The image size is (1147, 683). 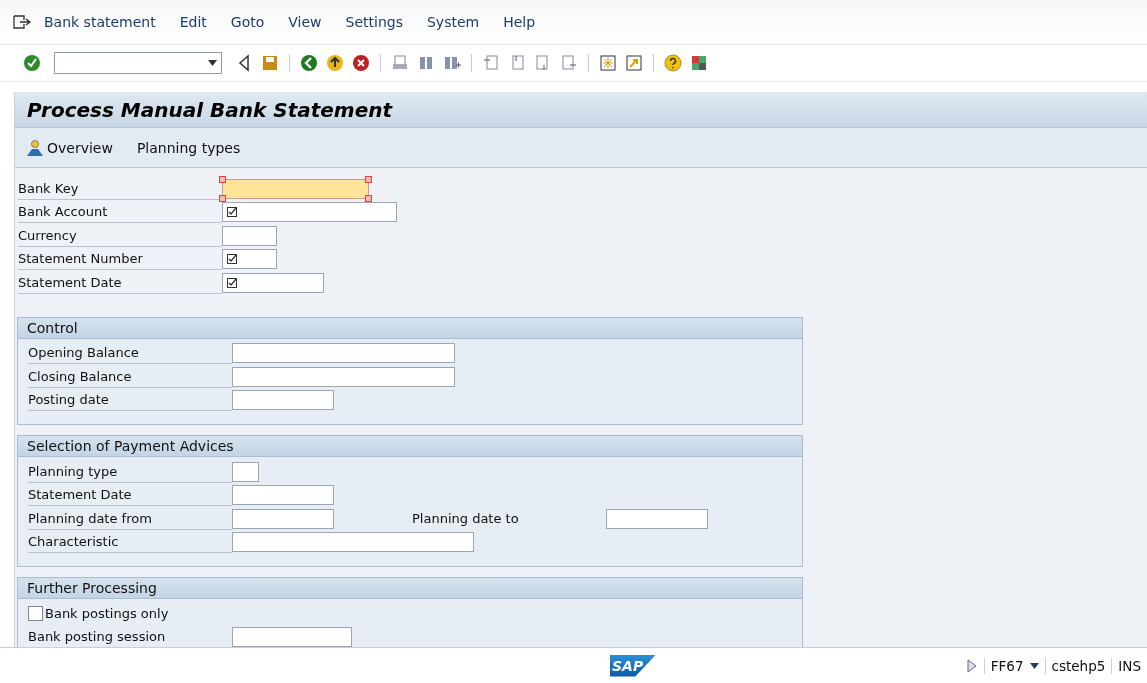 What do you see at coordinates (466, 519) in the screenshot?
I see `field-label: Planning date to` at bounding box center [466, 519].